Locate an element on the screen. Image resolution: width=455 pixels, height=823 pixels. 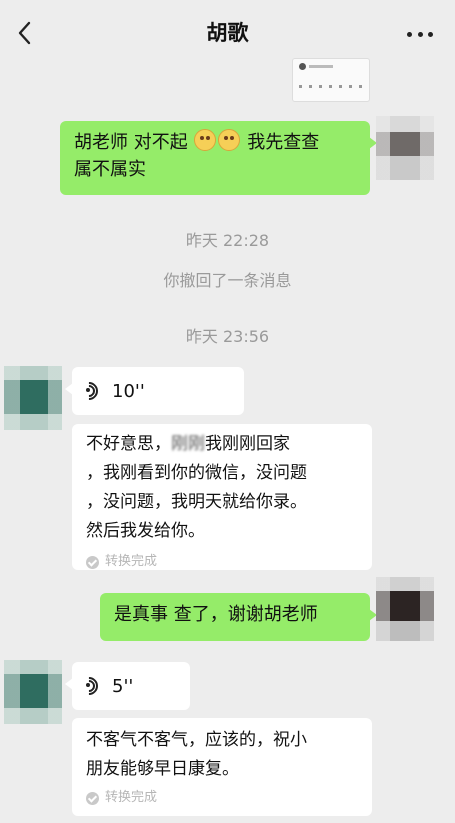
message-text: 胡老师 对不起 is located at coordinates (131, 142).